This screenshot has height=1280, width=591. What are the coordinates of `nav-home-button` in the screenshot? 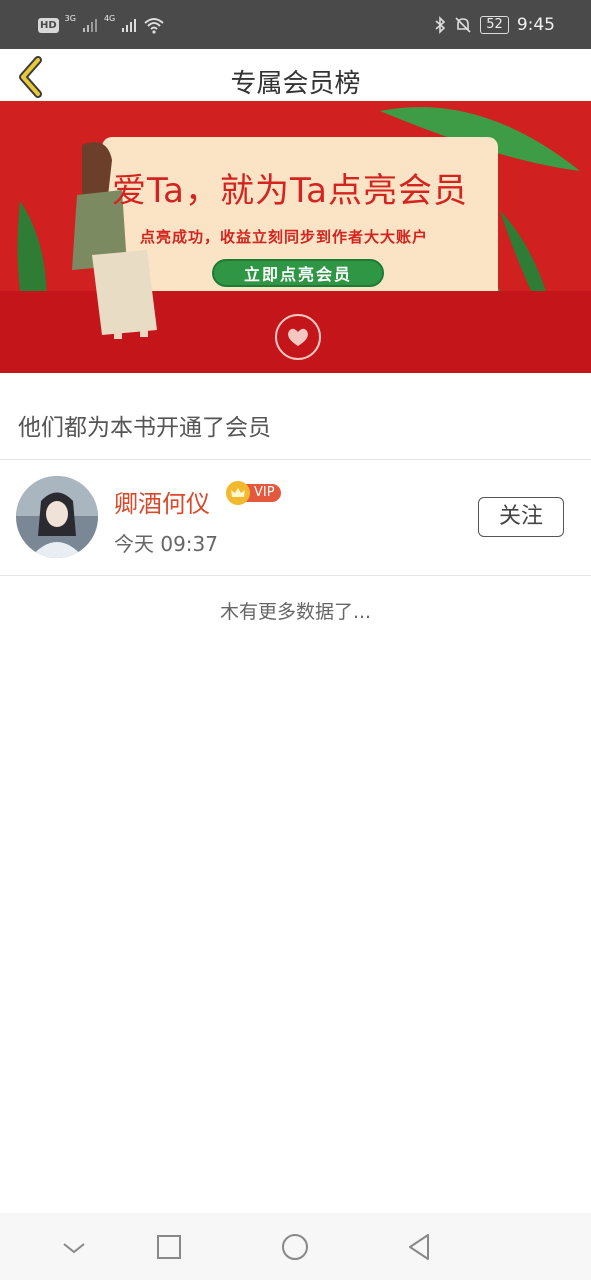 It's located at (295, 1248).